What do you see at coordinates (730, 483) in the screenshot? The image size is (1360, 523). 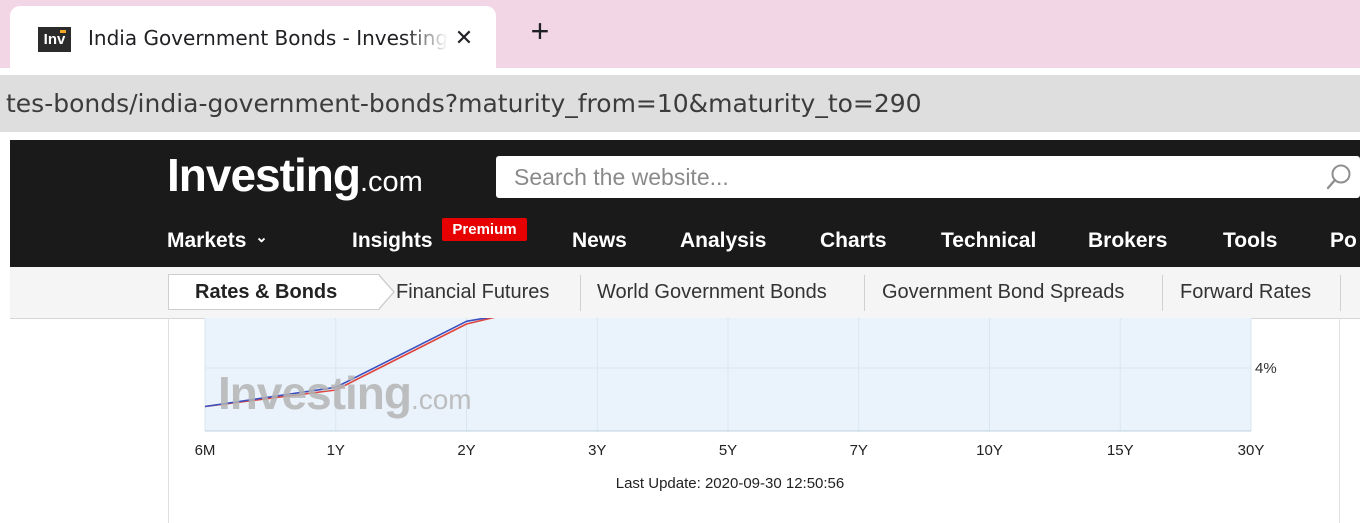 I see `last-update-text: Last Update: 2020-09-30 12:50:56` at bounding box center [730, 483].